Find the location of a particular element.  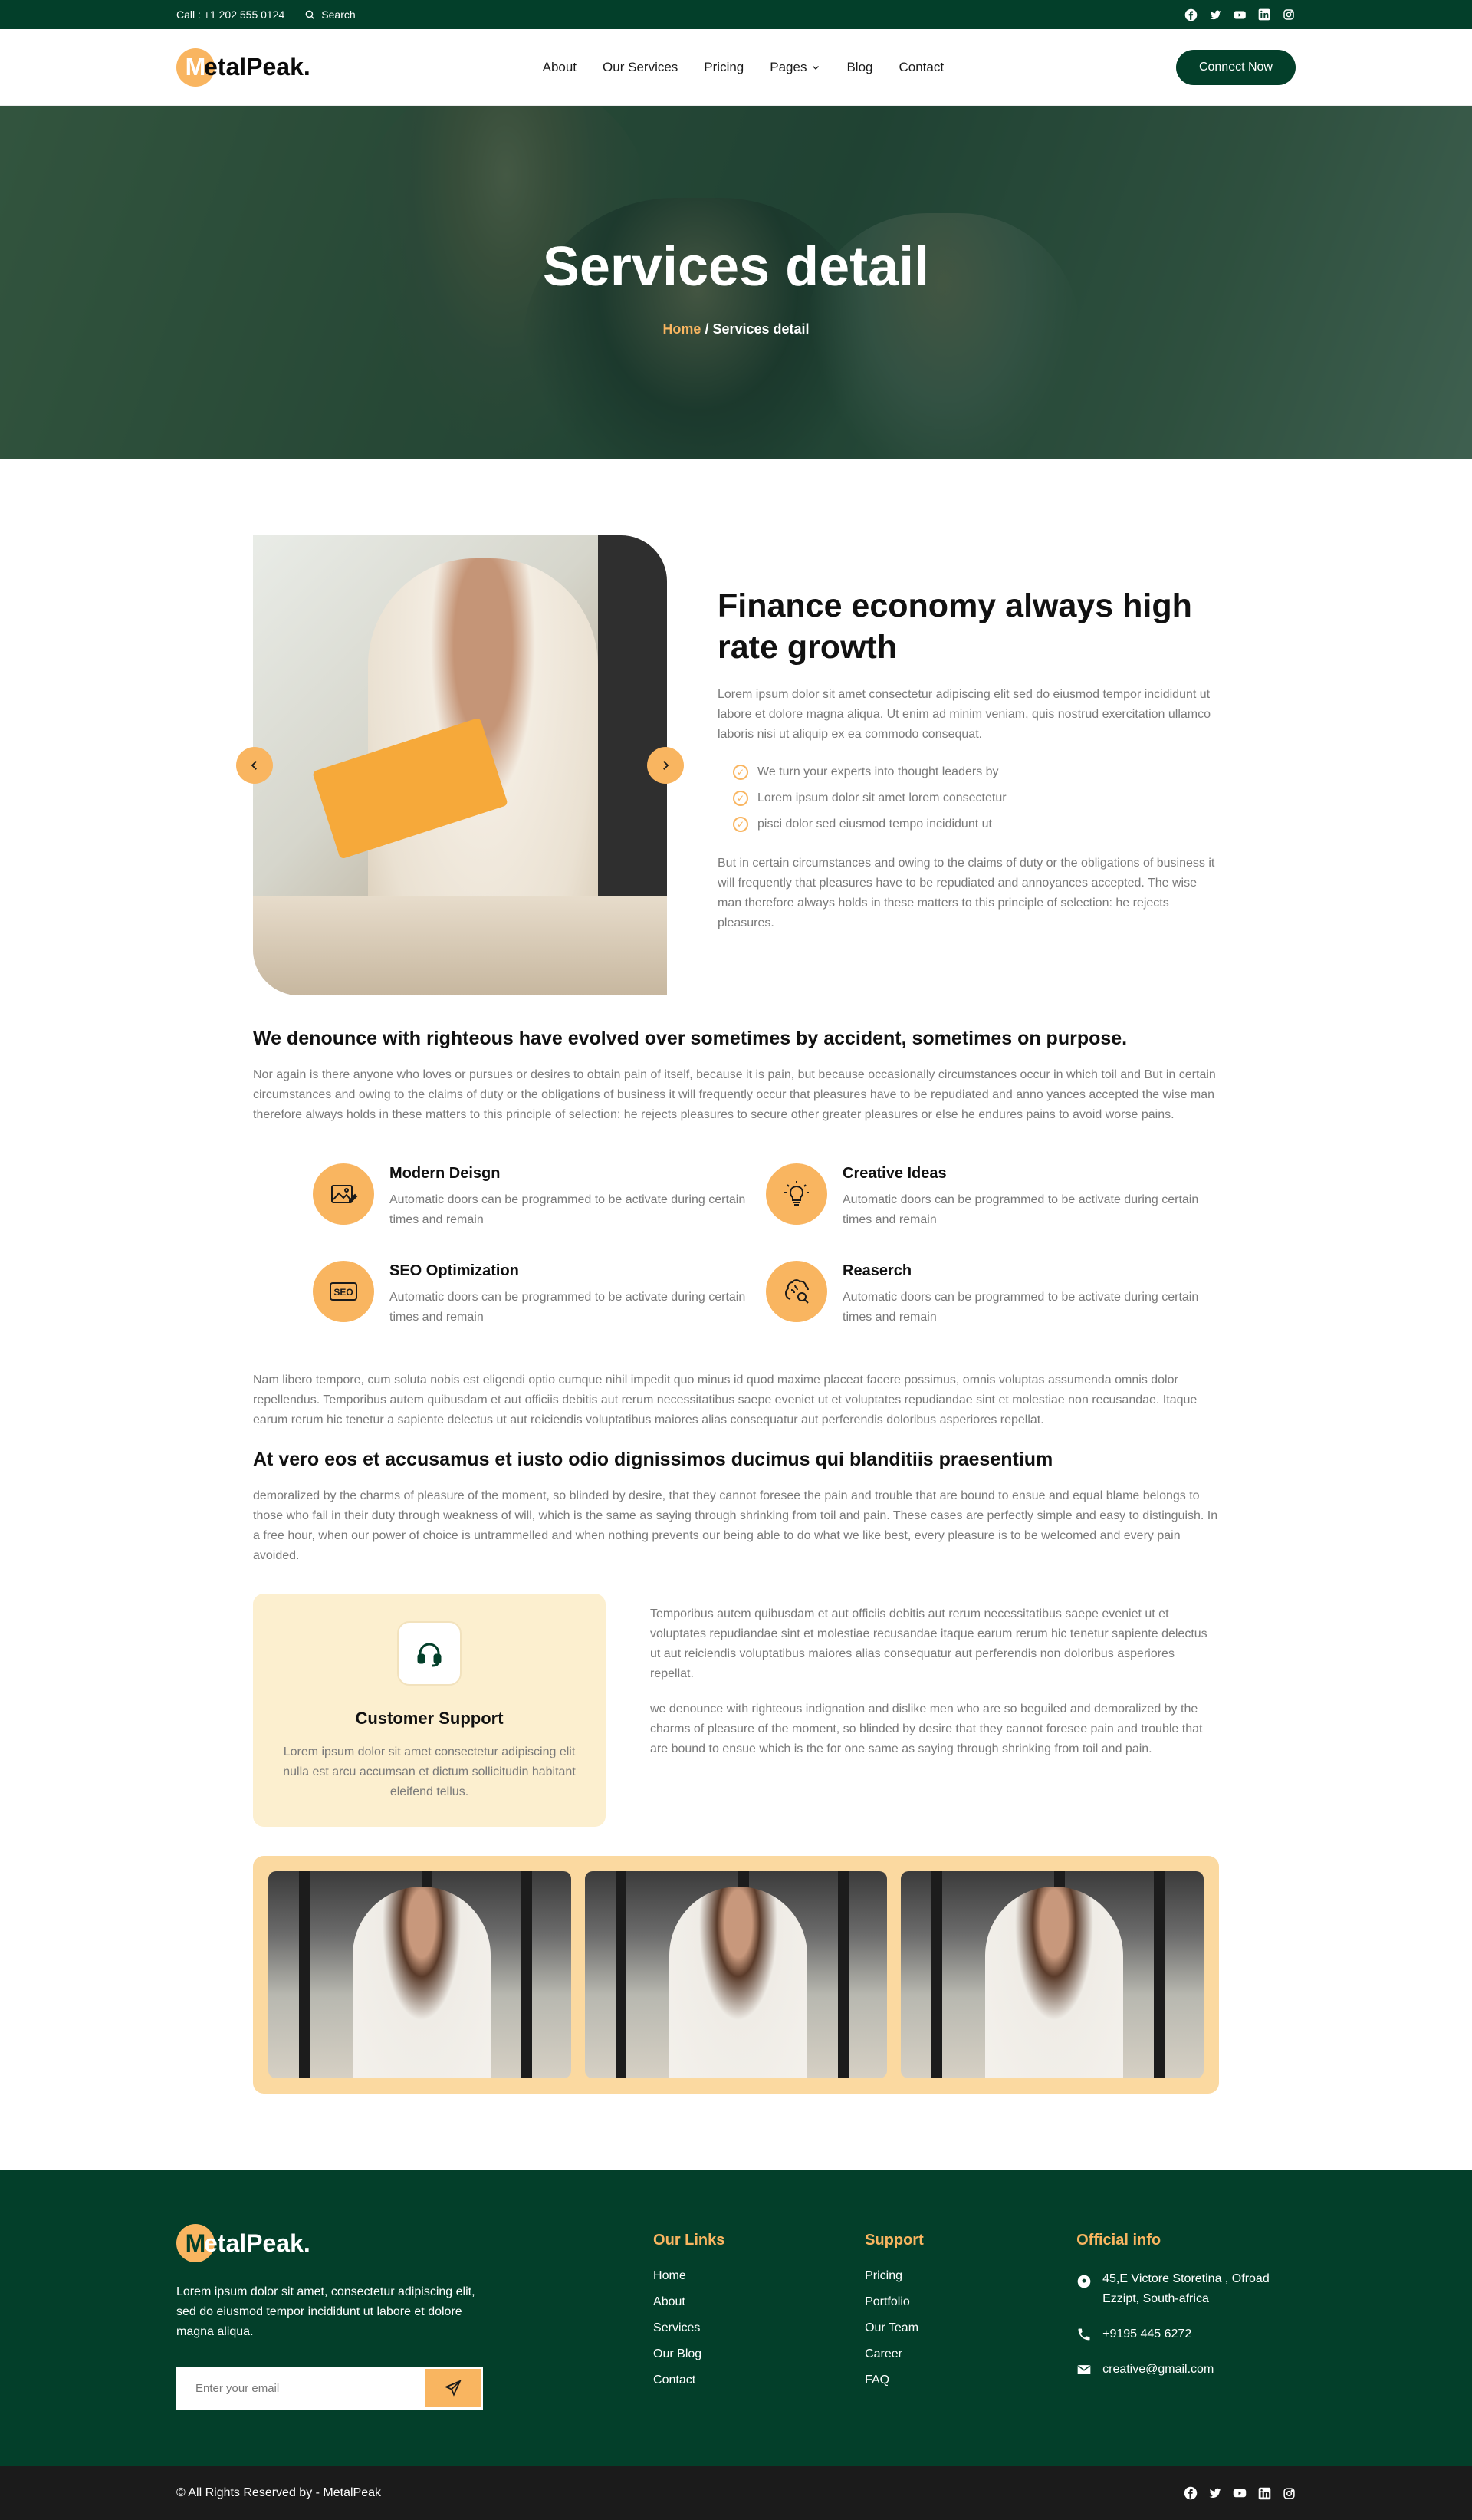

intro-heading: Finance economy always high rate growth is located at coordinates (955, 626).